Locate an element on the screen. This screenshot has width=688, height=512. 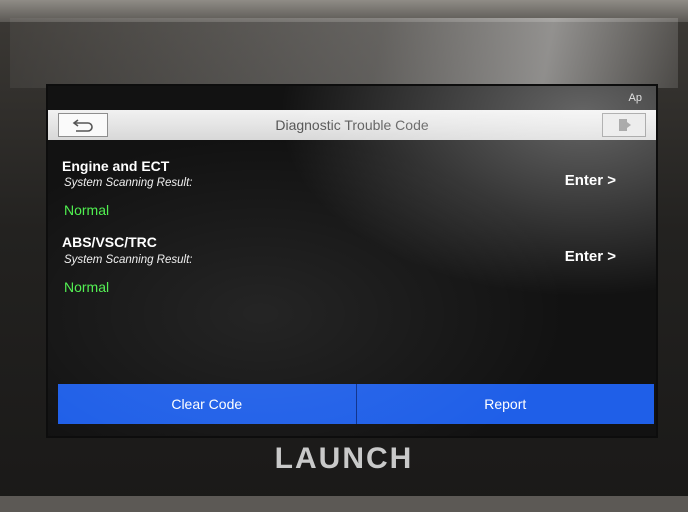
exit-door-icon is located at coordinates (625, 125).